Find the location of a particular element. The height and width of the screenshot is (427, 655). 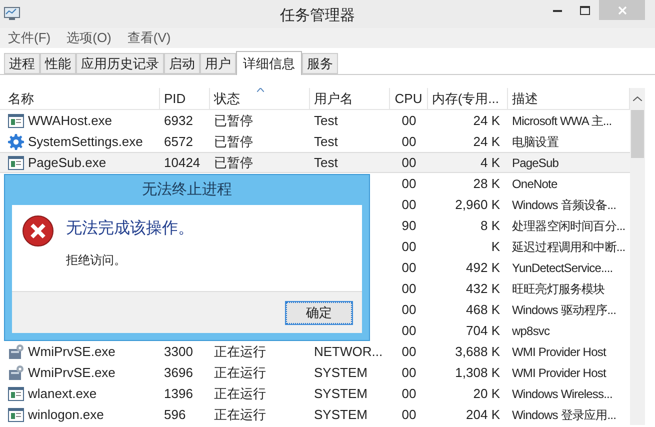

table-row: SystemSettings.exe 6572 已暂停 Test 00 24 K 电脑设置 is located at coordinates (315, 141).